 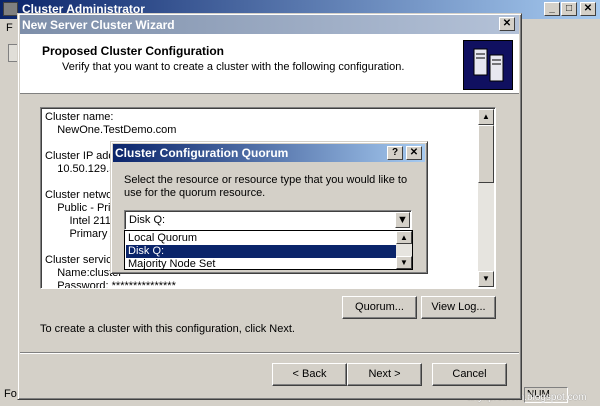 I want to click on quorum-option: Majority Node Set, so click(x=261, y=264).